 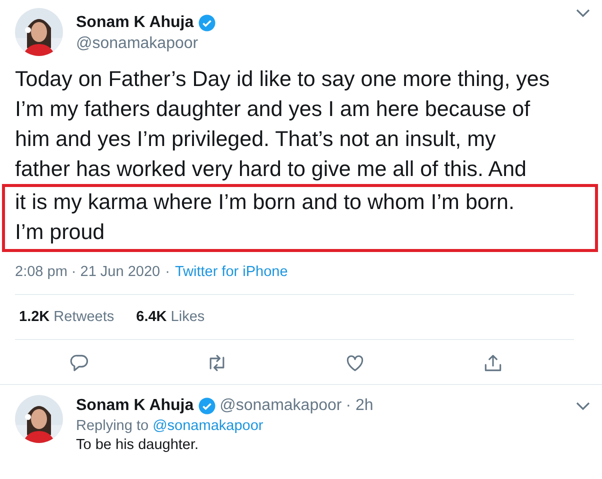 What do you see at coordinates (360, 406) in the screenshot?
I see `reply-age: · 2h` at bounding box center [360, 406].